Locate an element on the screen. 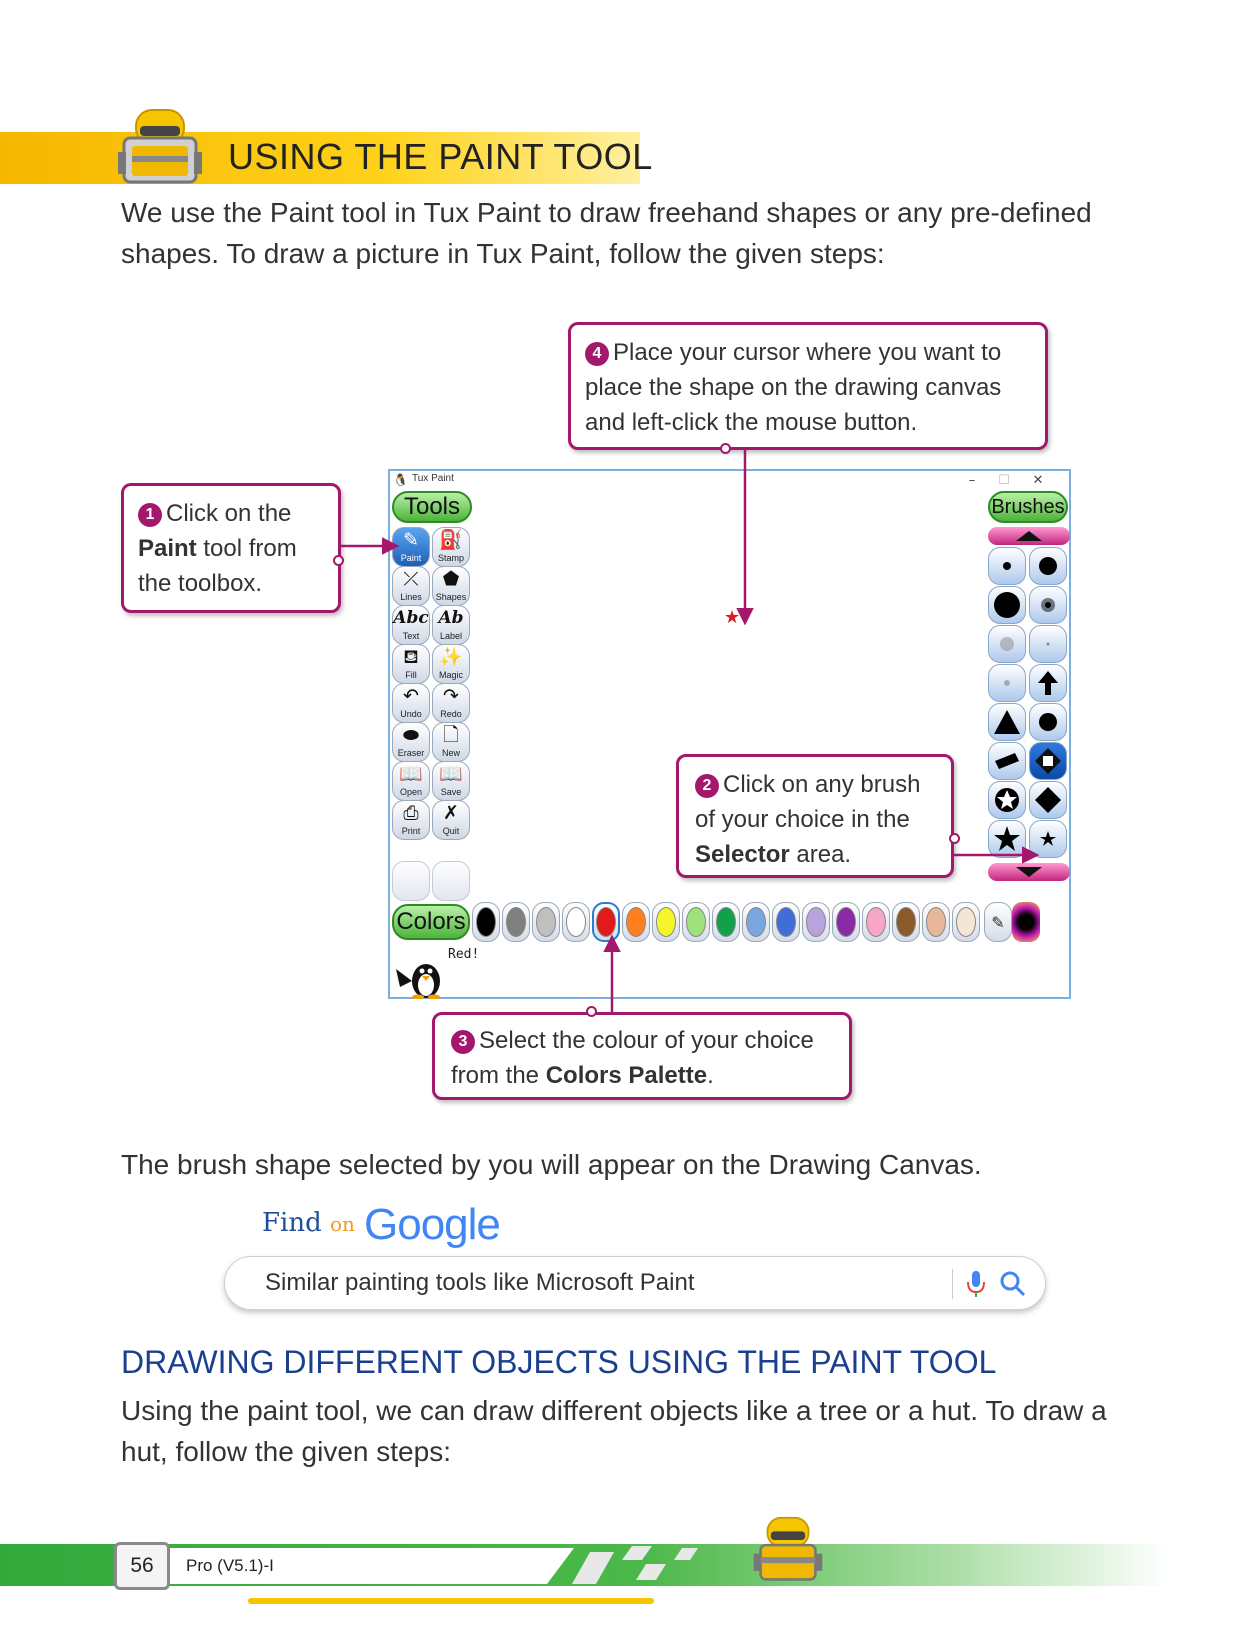  footer-stripes is located at coordinates (635, 1565).